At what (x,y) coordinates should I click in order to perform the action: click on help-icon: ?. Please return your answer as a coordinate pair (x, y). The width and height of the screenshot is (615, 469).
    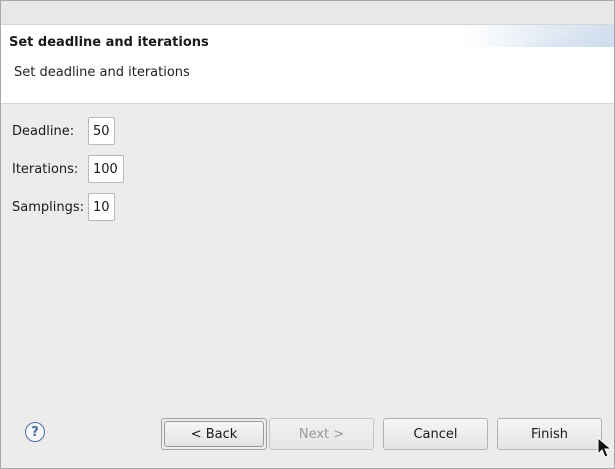
    Looking at the image, I should click on (35, 432).